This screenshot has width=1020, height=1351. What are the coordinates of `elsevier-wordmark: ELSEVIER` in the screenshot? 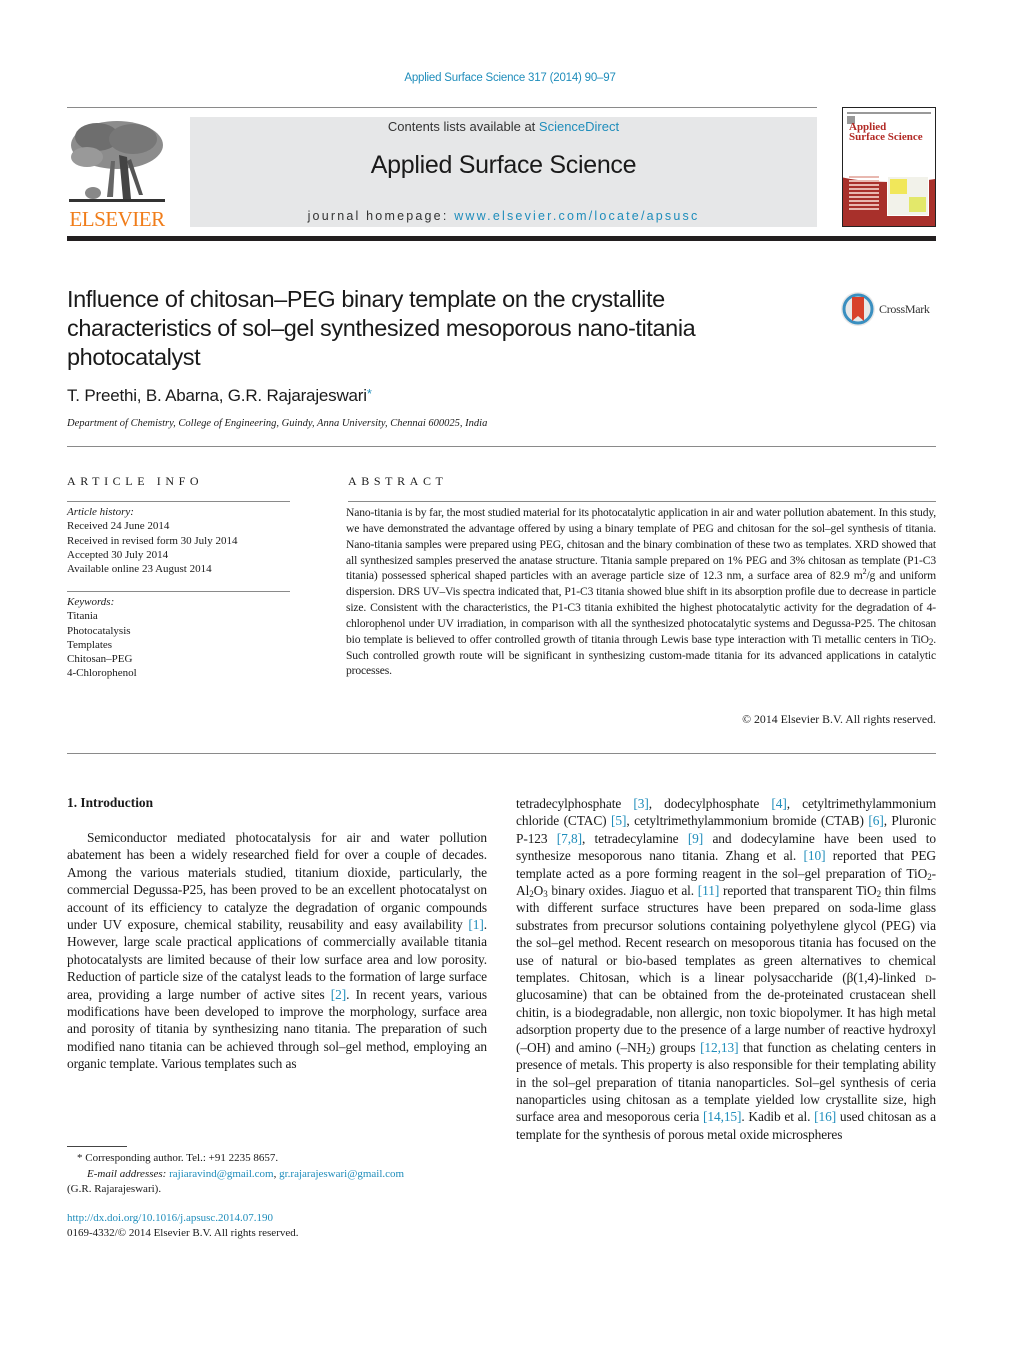 It's located at (117, 219).